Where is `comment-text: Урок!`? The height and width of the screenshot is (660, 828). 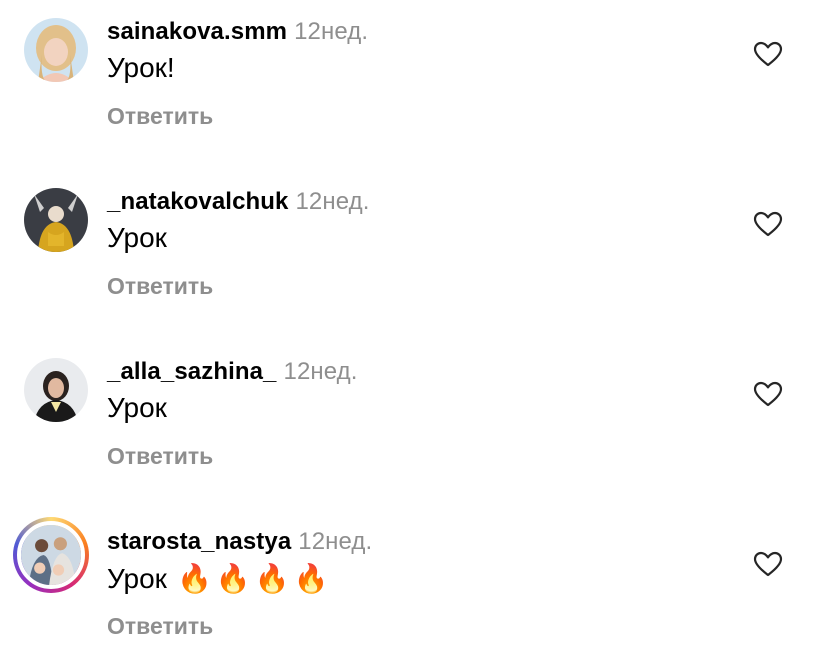
comment-text: Урок! is located at coordinates (141, 67).